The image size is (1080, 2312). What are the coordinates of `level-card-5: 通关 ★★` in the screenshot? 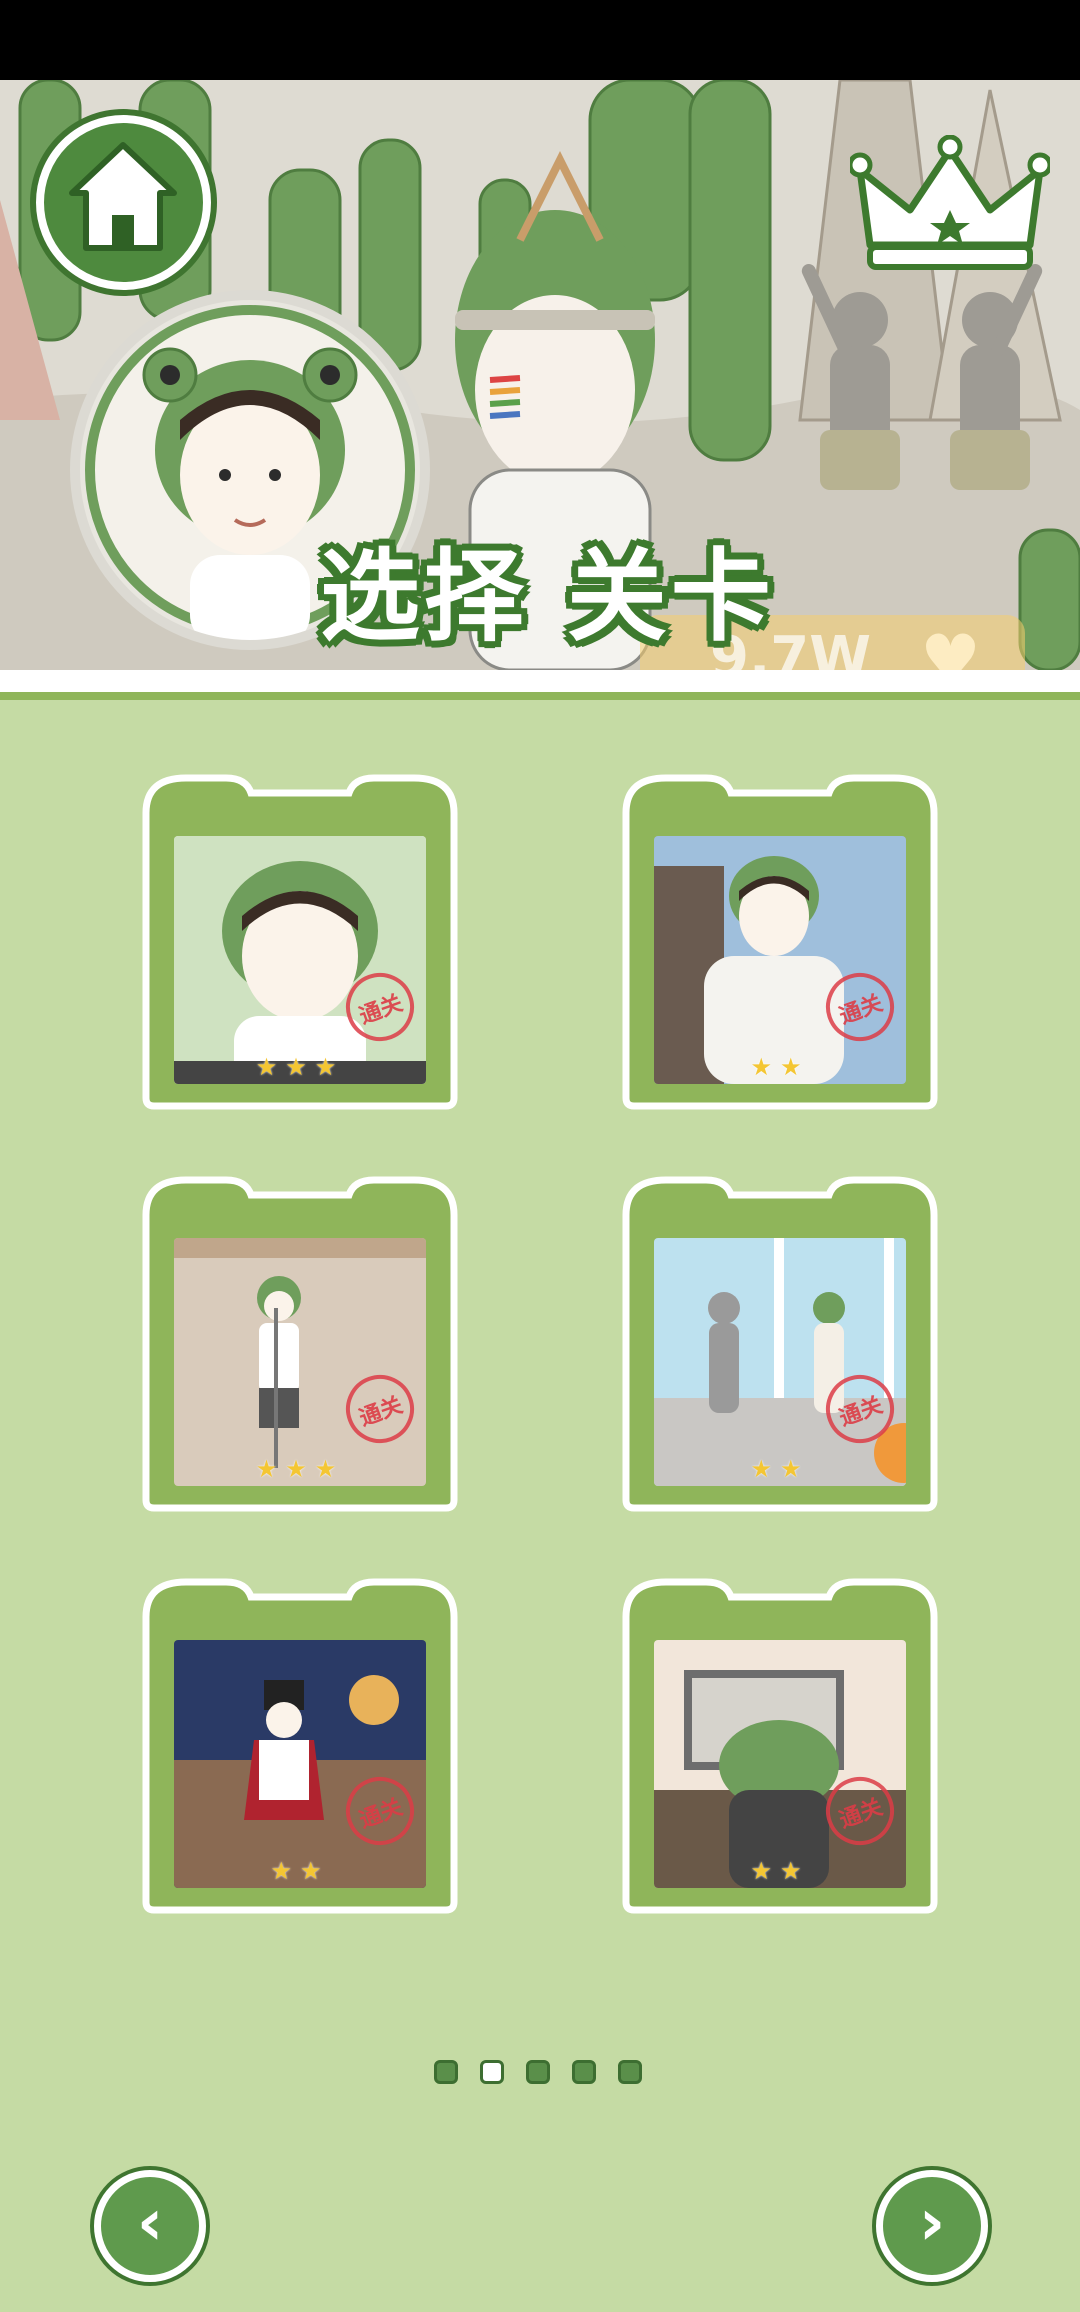 It's located at (300, 1744).